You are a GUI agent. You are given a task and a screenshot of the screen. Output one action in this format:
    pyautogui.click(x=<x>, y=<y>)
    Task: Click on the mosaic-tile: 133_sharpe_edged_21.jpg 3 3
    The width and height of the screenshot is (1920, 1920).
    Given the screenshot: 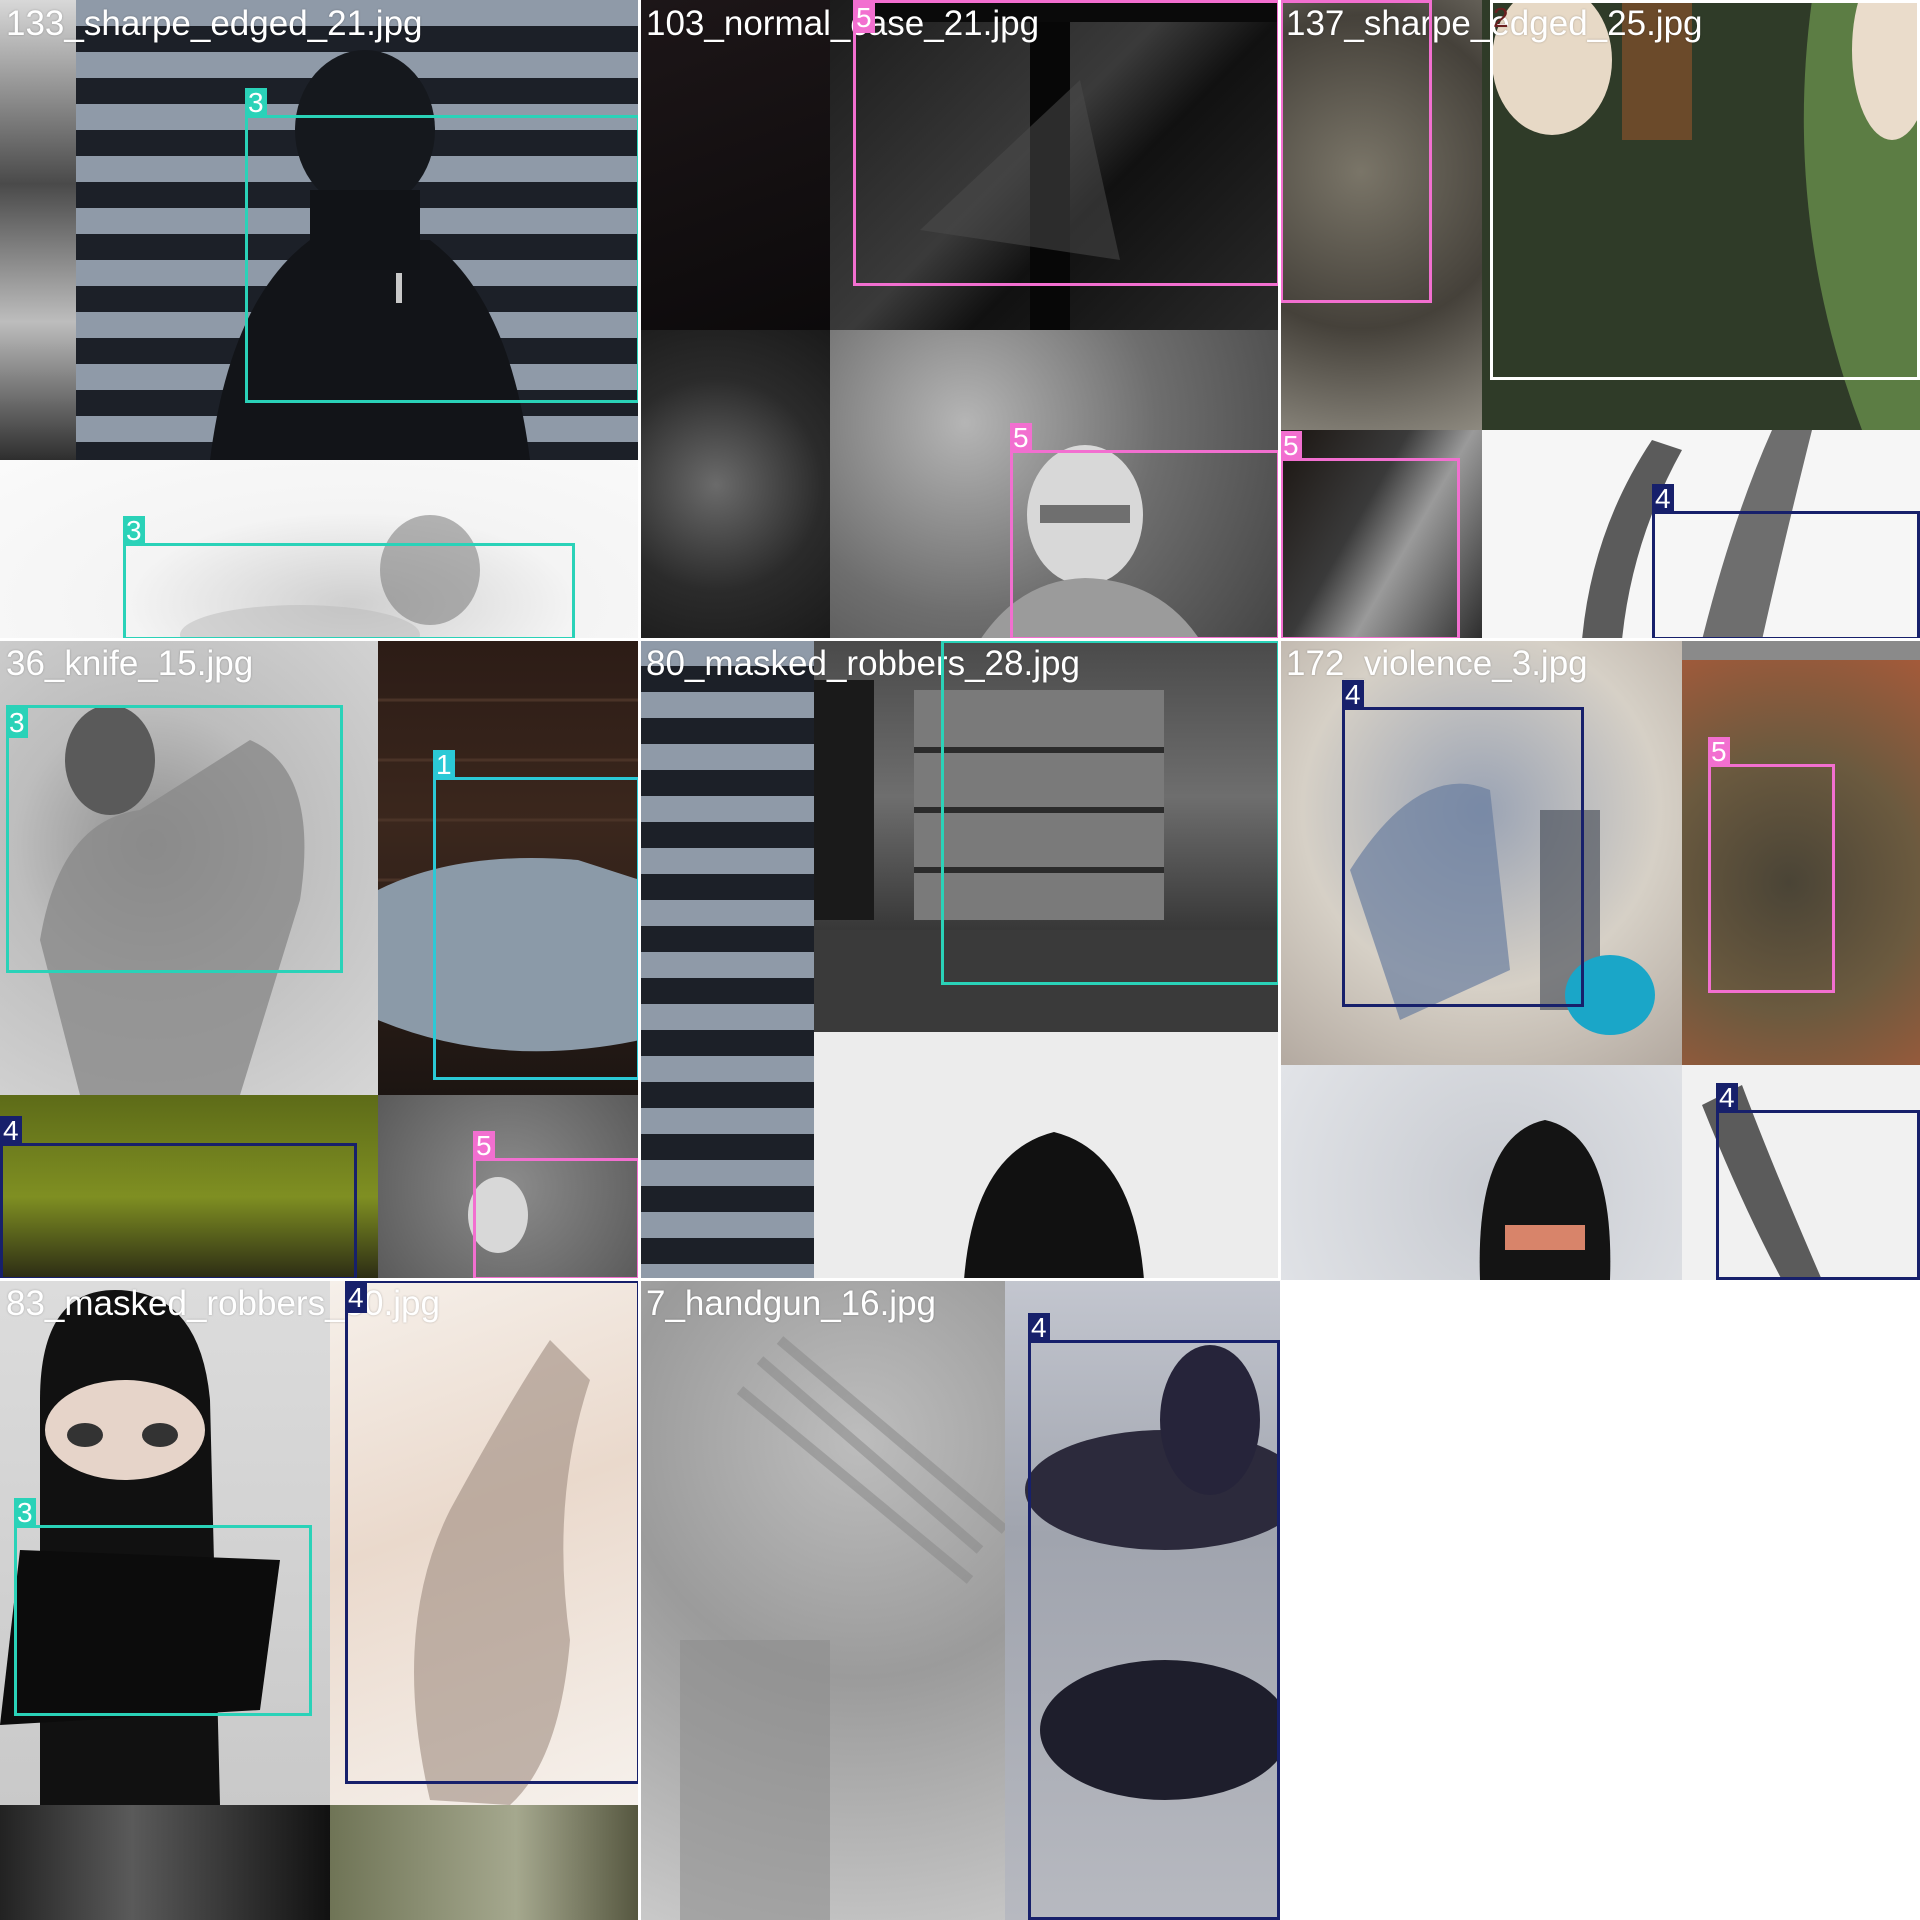 What is the action you would take?
    pyautogui.click(x=320, y=320)
    